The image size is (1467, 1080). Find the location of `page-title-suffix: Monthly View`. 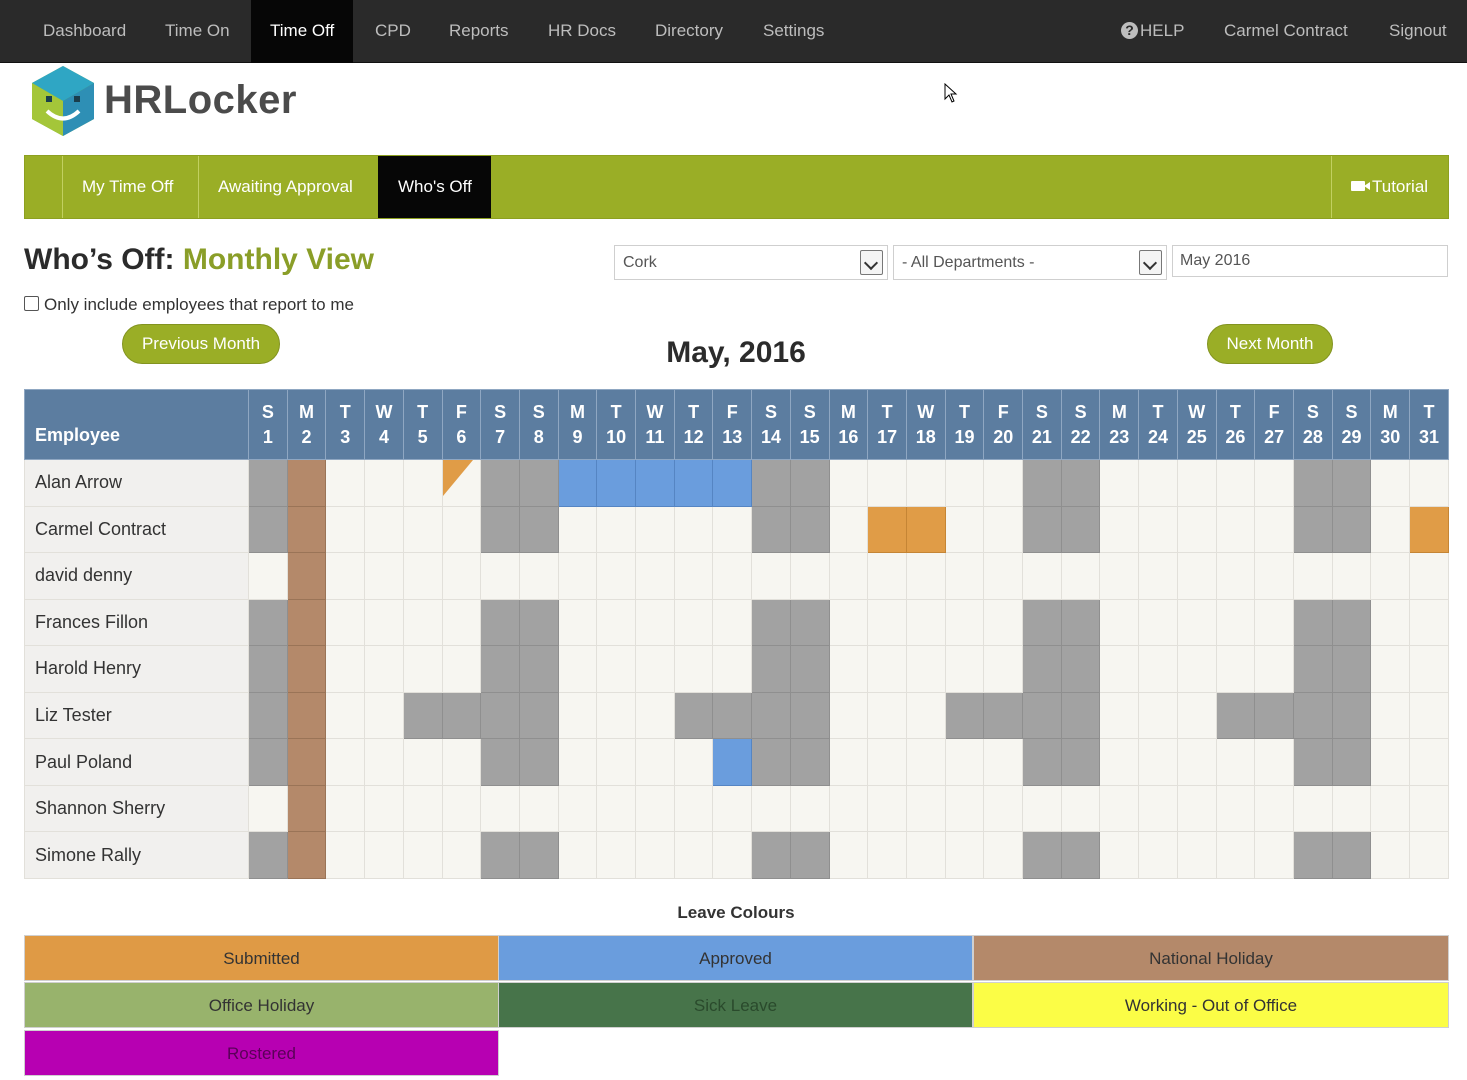

page-title-suffix: Monthly View is located at coordinates (278, 259).